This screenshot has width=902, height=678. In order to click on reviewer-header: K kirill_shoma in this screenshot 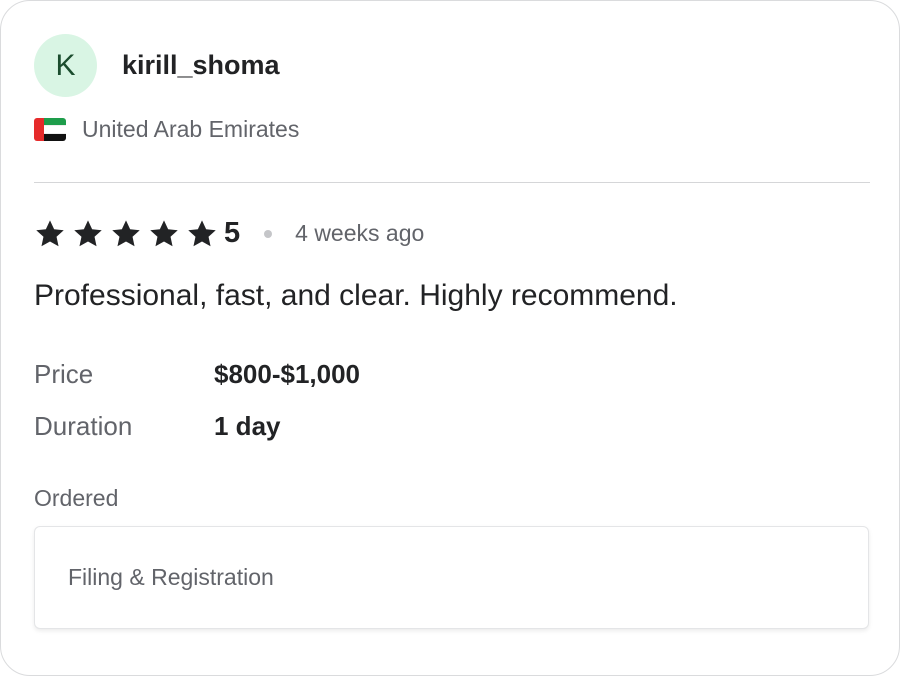, I will do `click(157, 65)`.